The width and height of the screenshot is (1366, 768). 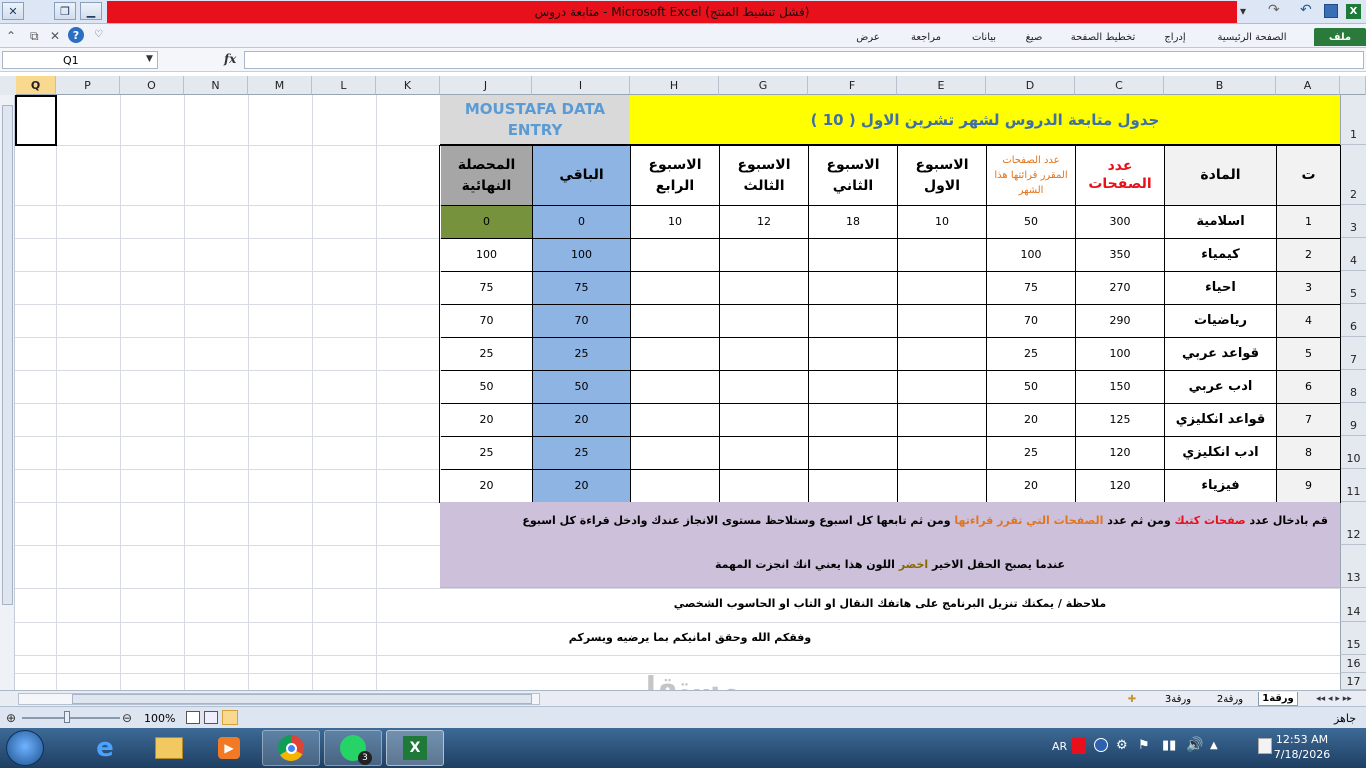 What do you see at coordinates (487, 176) in the screenshot?
I see `header-final: المحصلة النهائية` at bounding box center [487, 176].